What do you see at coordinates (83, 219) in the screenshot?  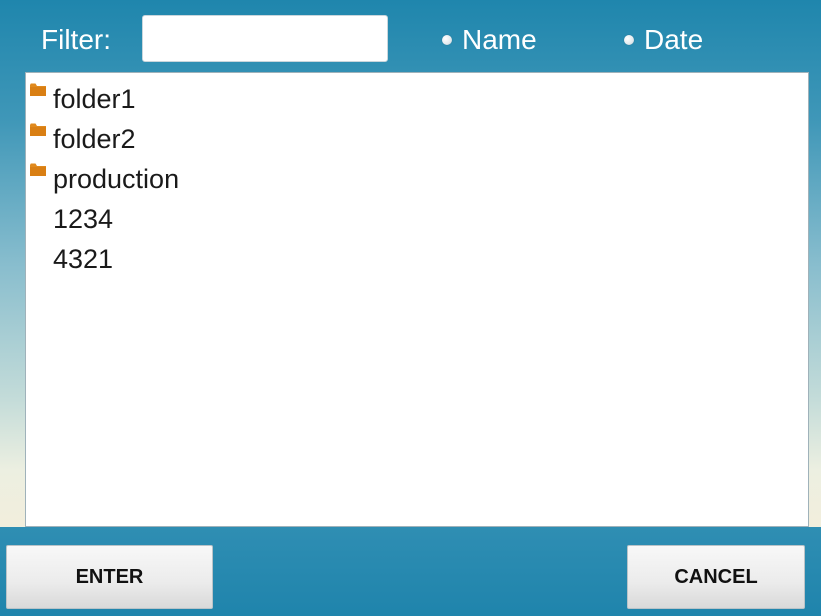 I see `list-item-label: 1234` at bounding box center [83, 219].